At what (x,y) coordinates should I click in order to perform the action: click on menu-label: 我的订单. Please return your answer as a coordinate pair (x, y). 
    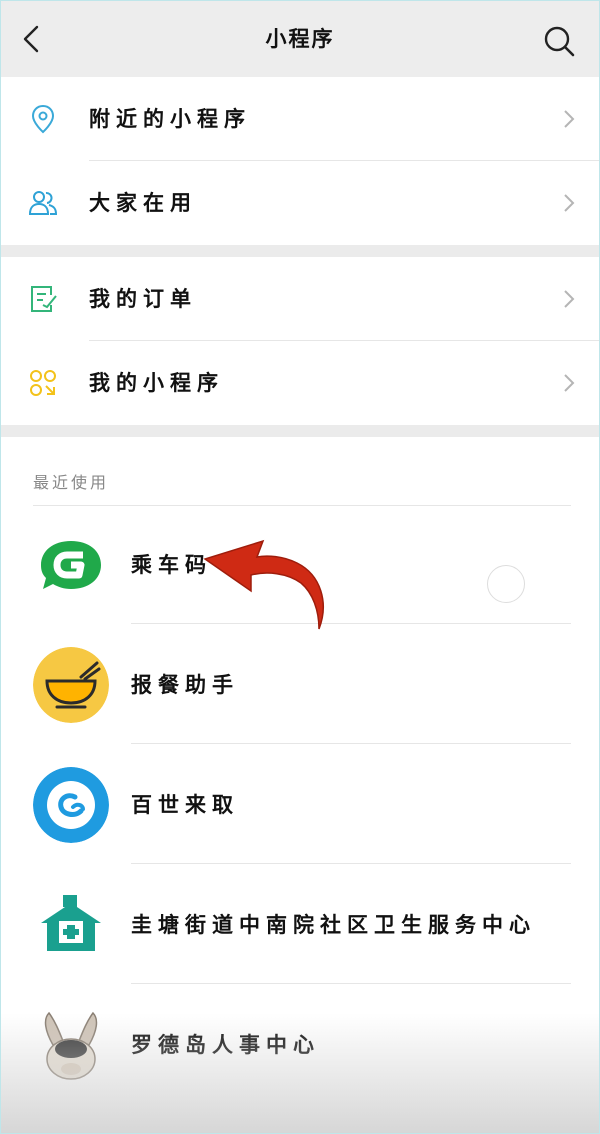
    Looking at the image, I should click on (143, 299).